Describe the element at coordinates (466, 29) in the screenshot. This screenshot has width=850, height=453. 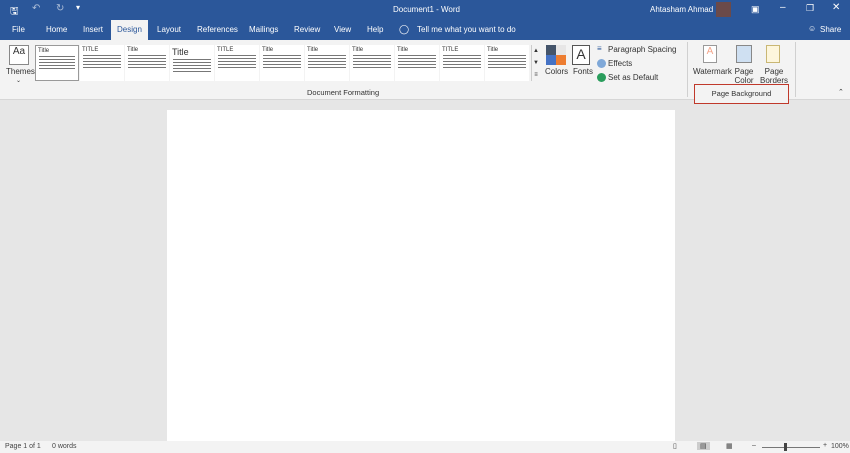
I see `tell-me-search: Tell me what you want to do` at that location.